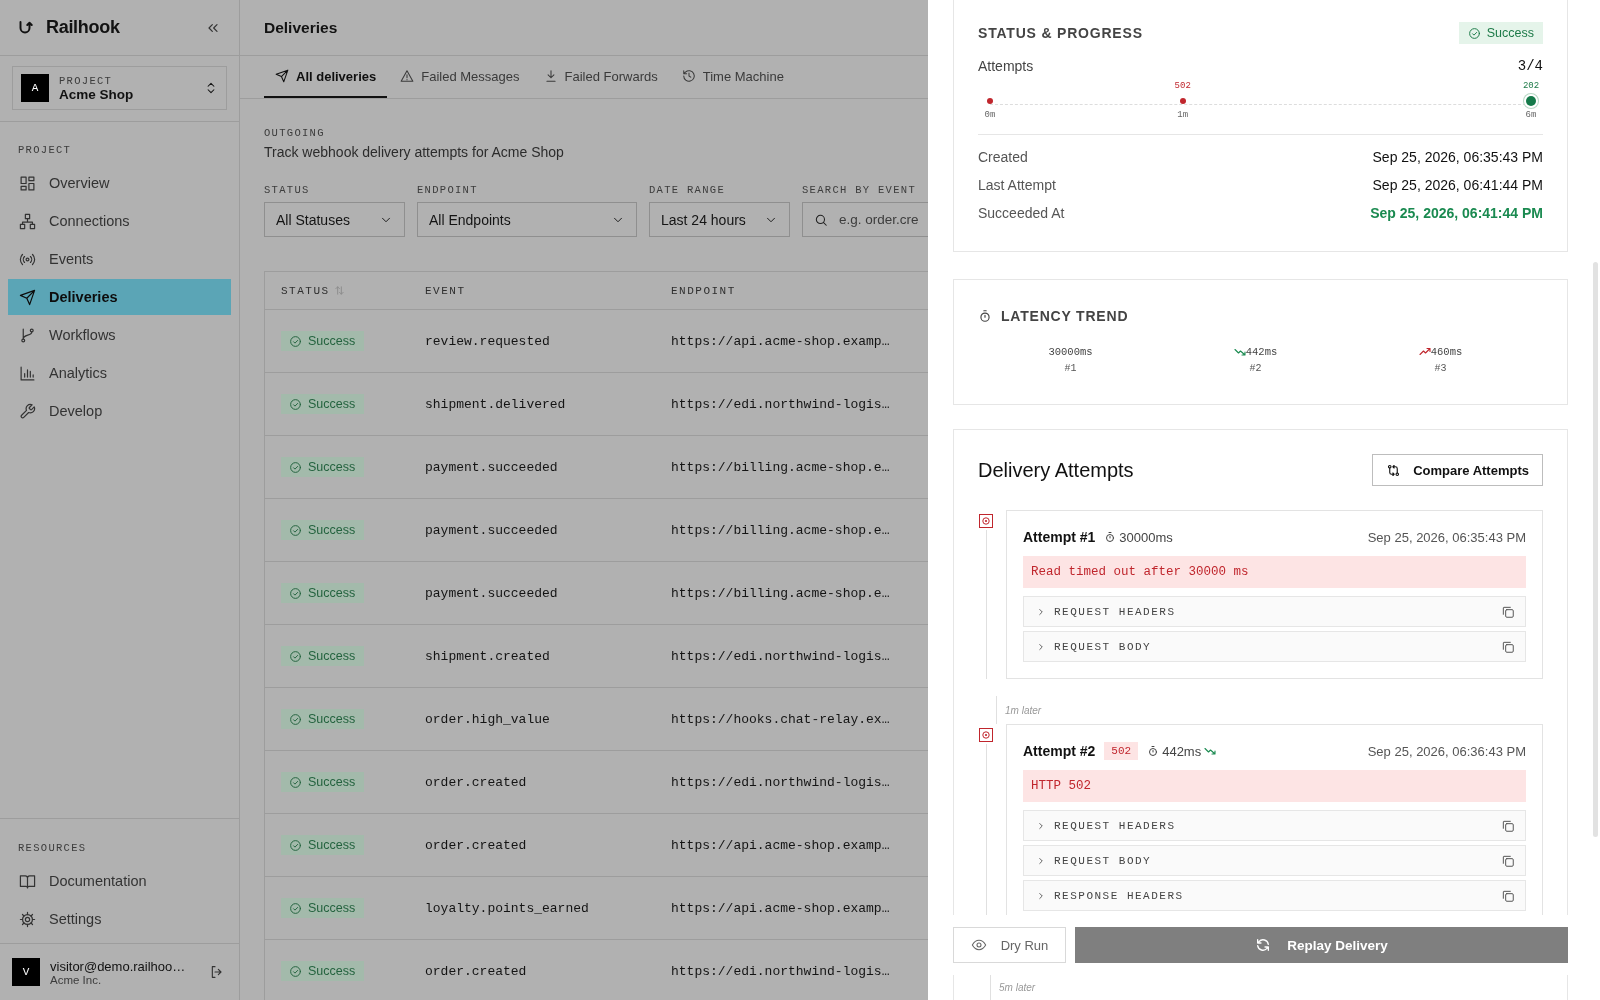  Describe the element at coordinates (305, 290) in the screenshot. I see `column-header: STATUS` at that location.